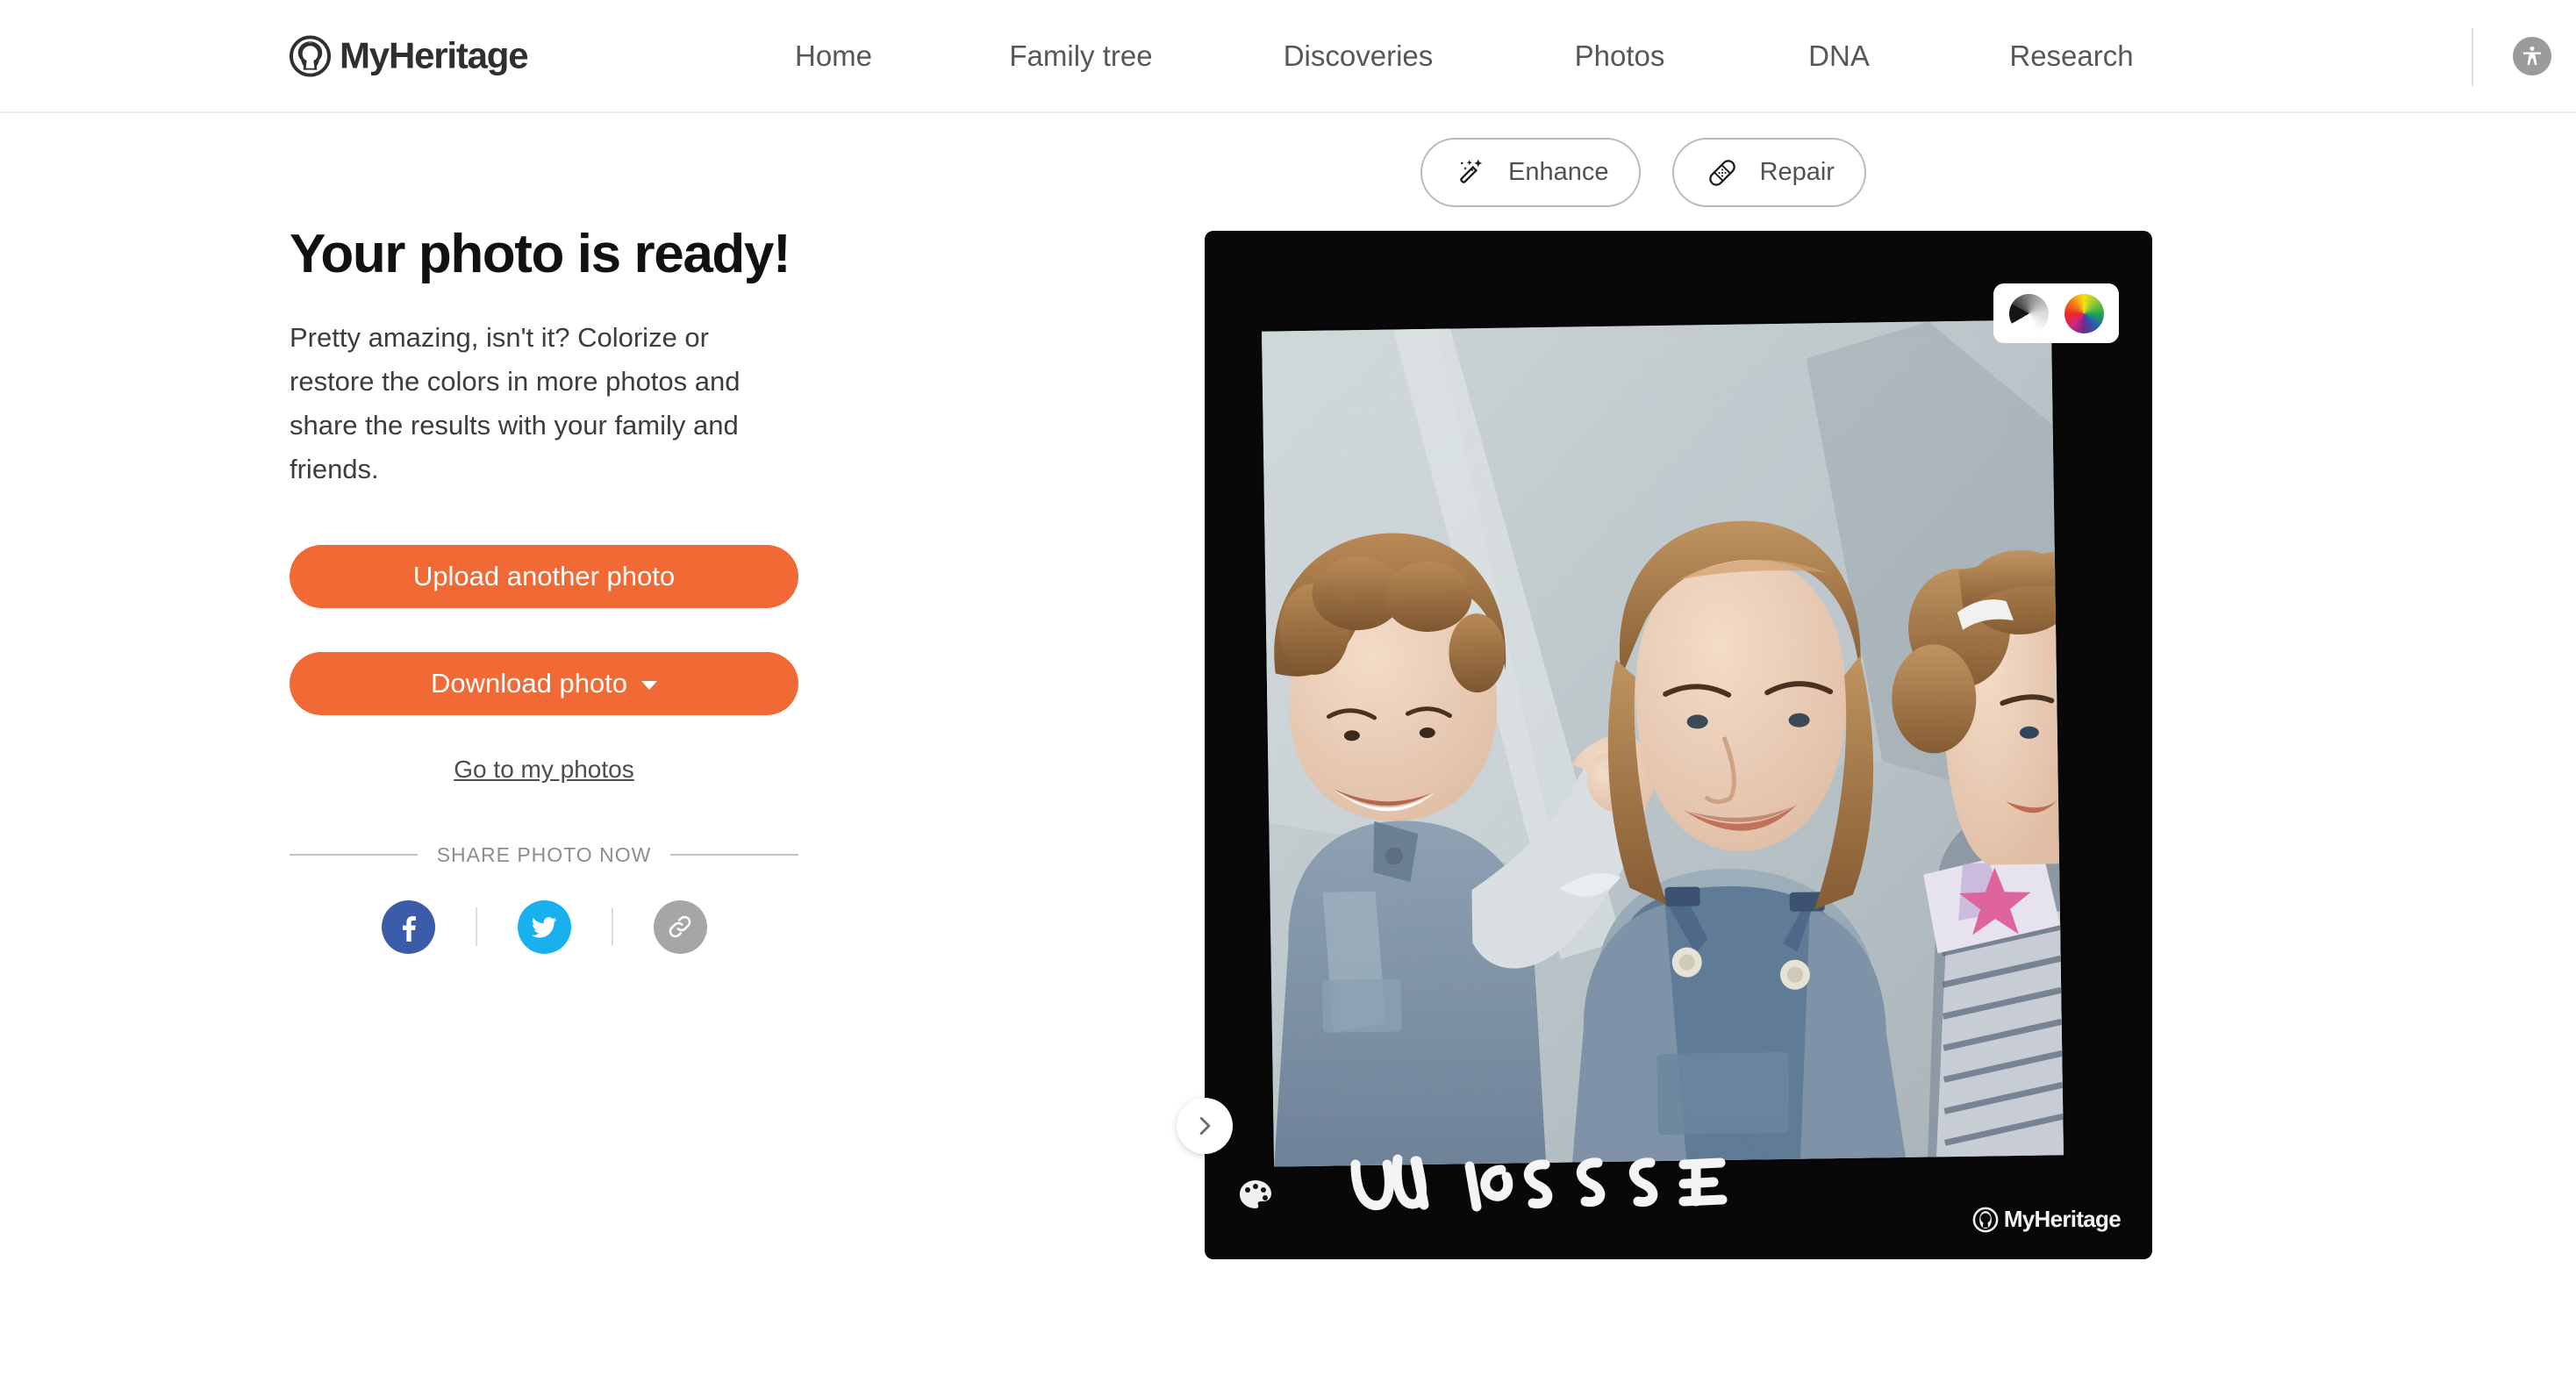  I want to click on myheritage-watermark: MyHeritage, so click(2047, 1219).